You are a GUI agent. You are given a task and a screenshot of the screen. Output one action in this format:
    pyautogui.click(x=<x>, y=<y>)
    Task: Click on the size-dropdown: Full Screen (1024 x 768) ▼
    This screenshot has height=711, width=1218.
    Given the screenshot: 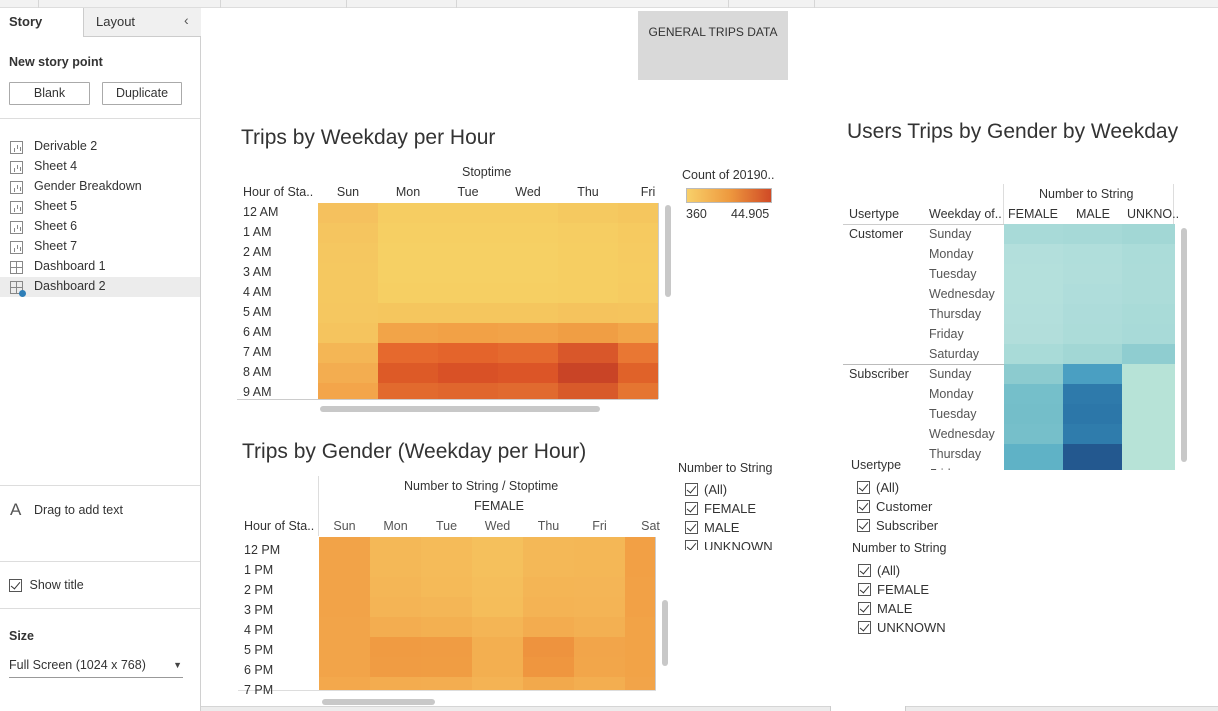 What is the action you would take?
    pyautogui.click(x=96, y=668)
    